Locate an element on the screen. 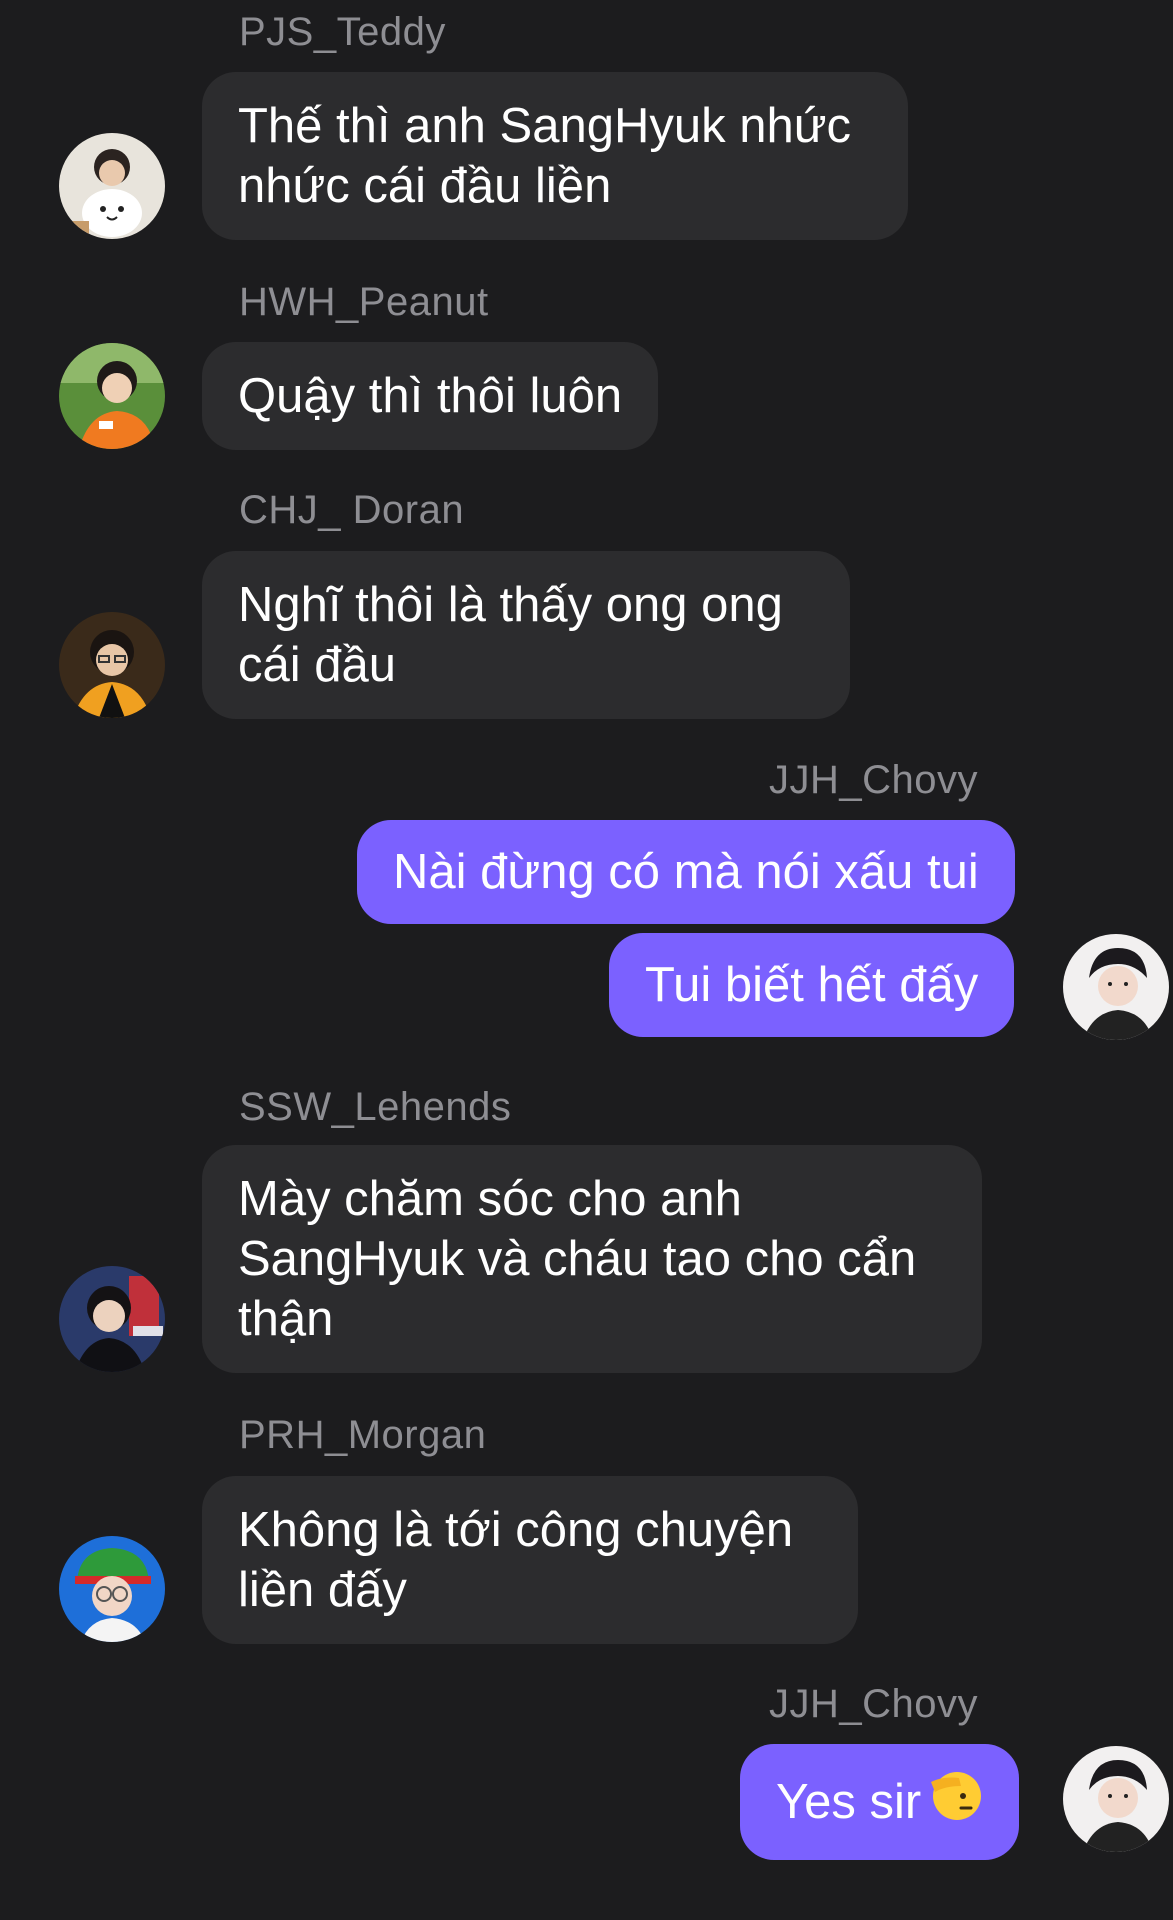 This screenshot has height=1920, width=1173. message-bubble: Quậy thì thôi luôn is located at coordinates (430, 396).